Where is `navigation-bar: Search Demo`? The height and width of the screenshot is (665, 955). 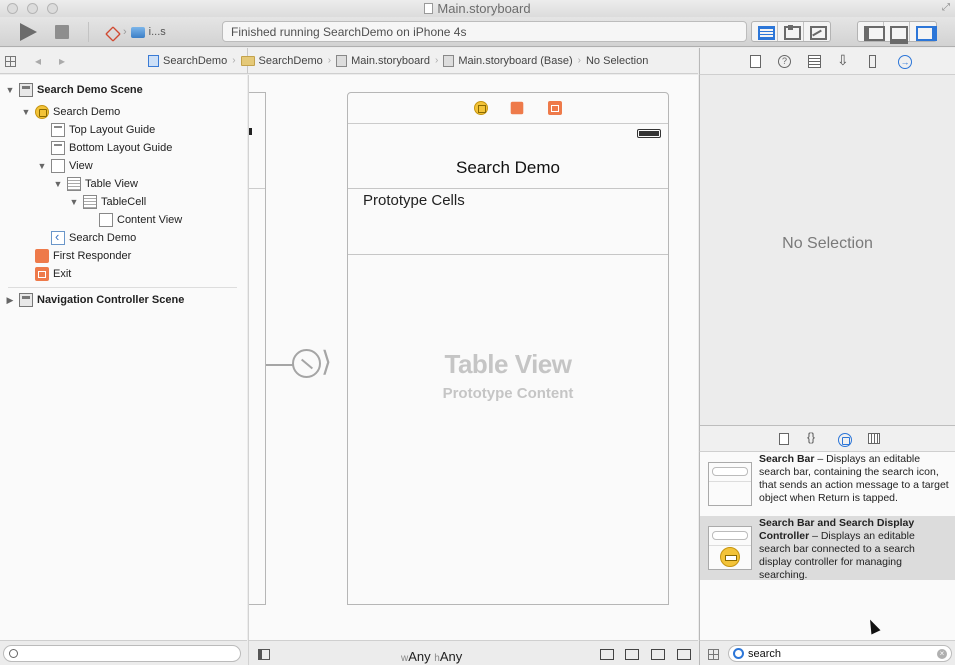
navigation-bar: Search Demo is located at coordinates (508, 156).